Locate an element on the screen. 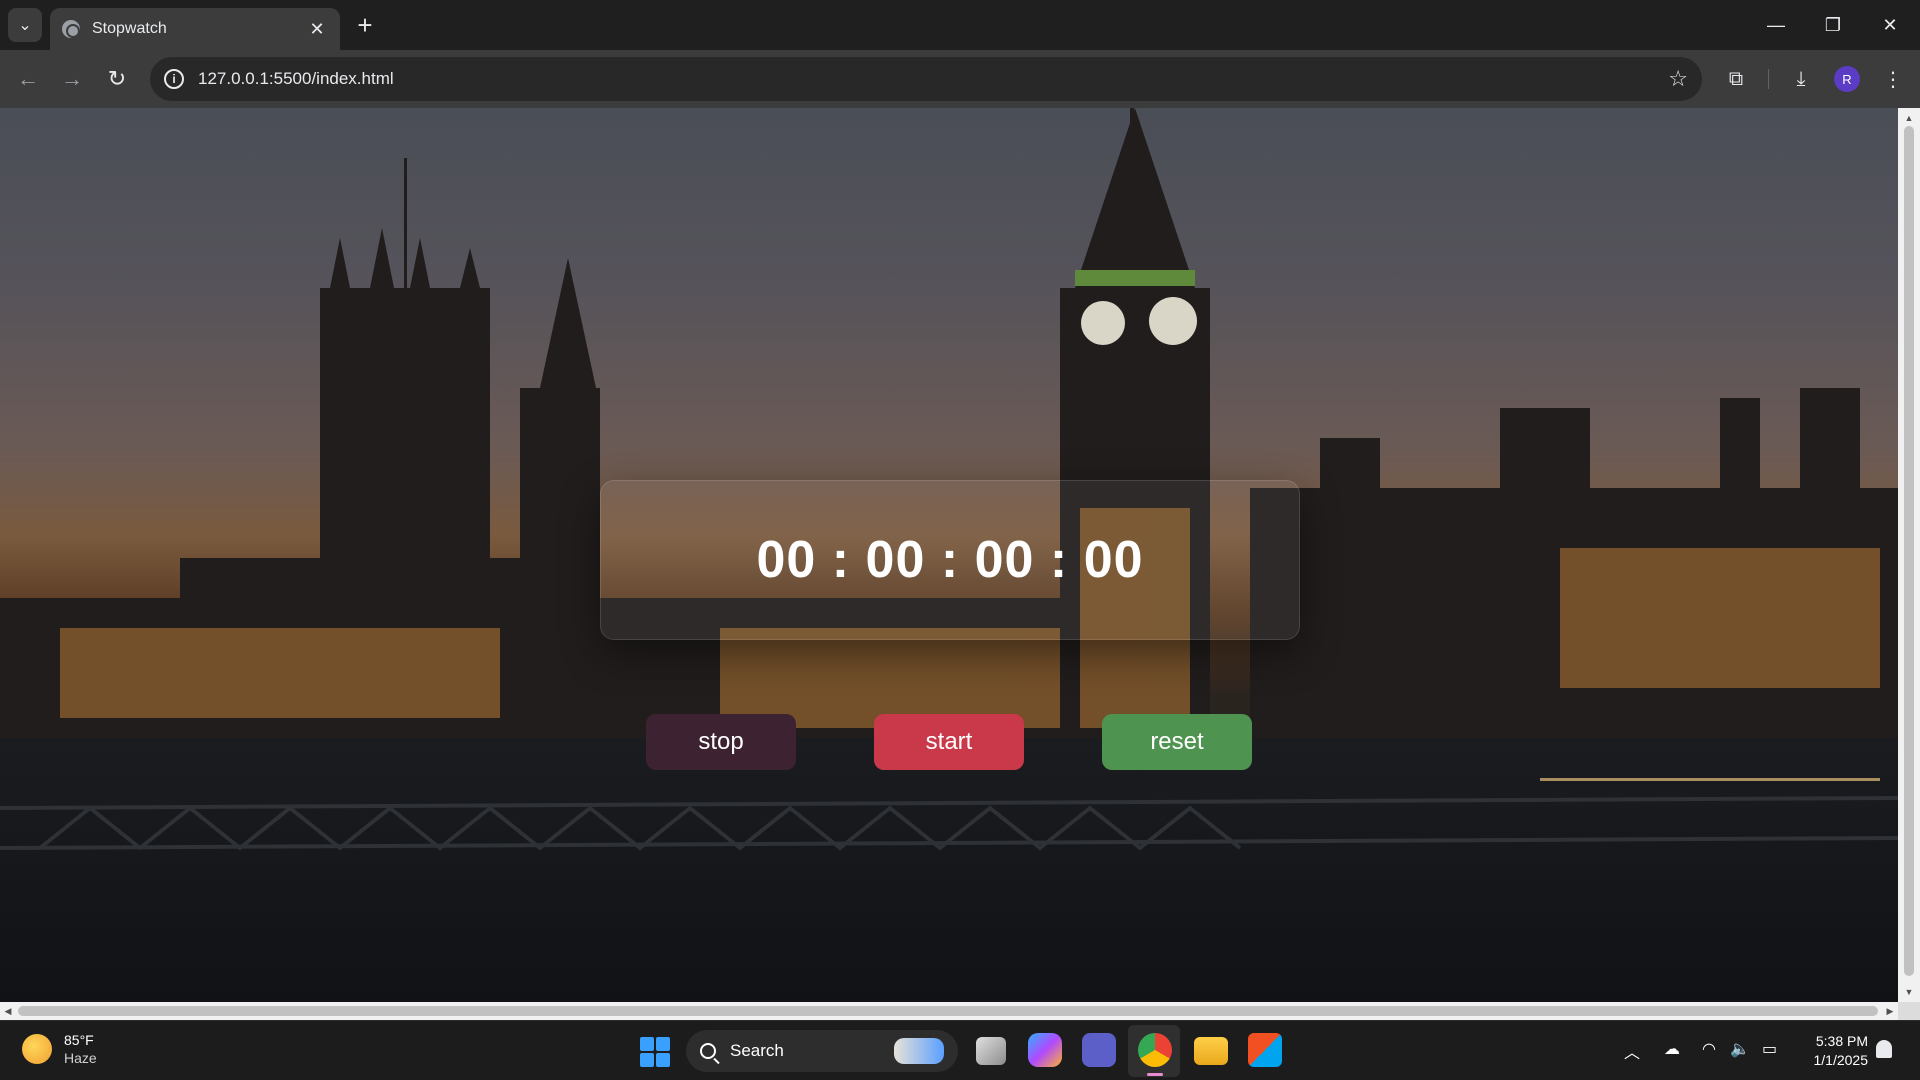  taskbar-search: Search is located at coordinates (822, 1051).